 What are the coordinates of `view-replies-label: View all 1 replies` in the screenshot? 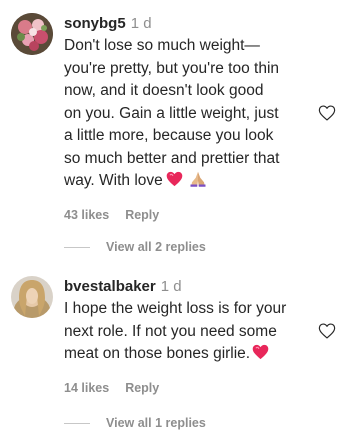 It's located at (156, 423).